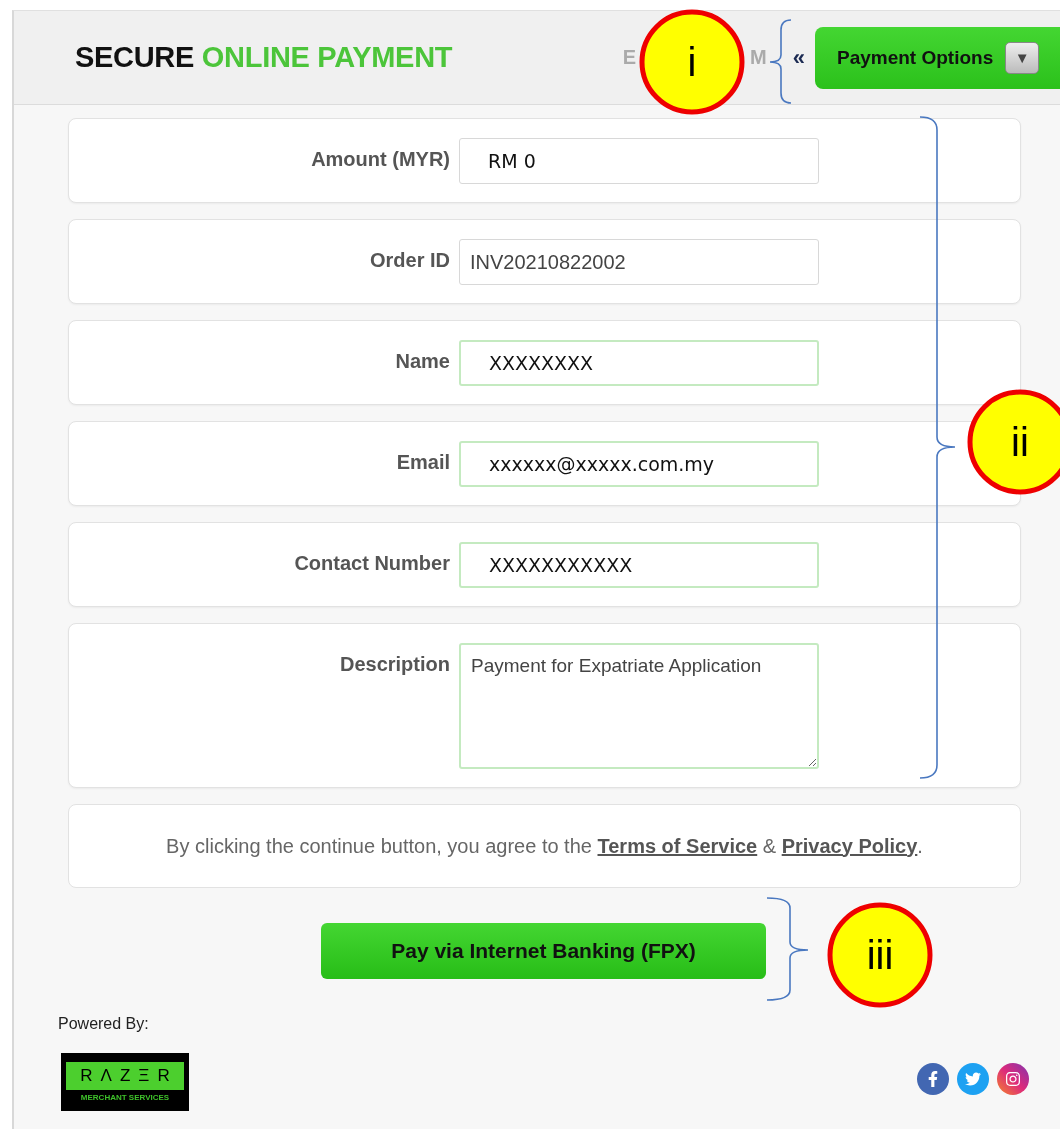 Image resolution: width=1060 pixels, height=1129 pixels. What do you see at coordinates (937, 57) in the screenshot?
I see `payment-options-button: Payment Options ▼` at bounding box center [937, 57].